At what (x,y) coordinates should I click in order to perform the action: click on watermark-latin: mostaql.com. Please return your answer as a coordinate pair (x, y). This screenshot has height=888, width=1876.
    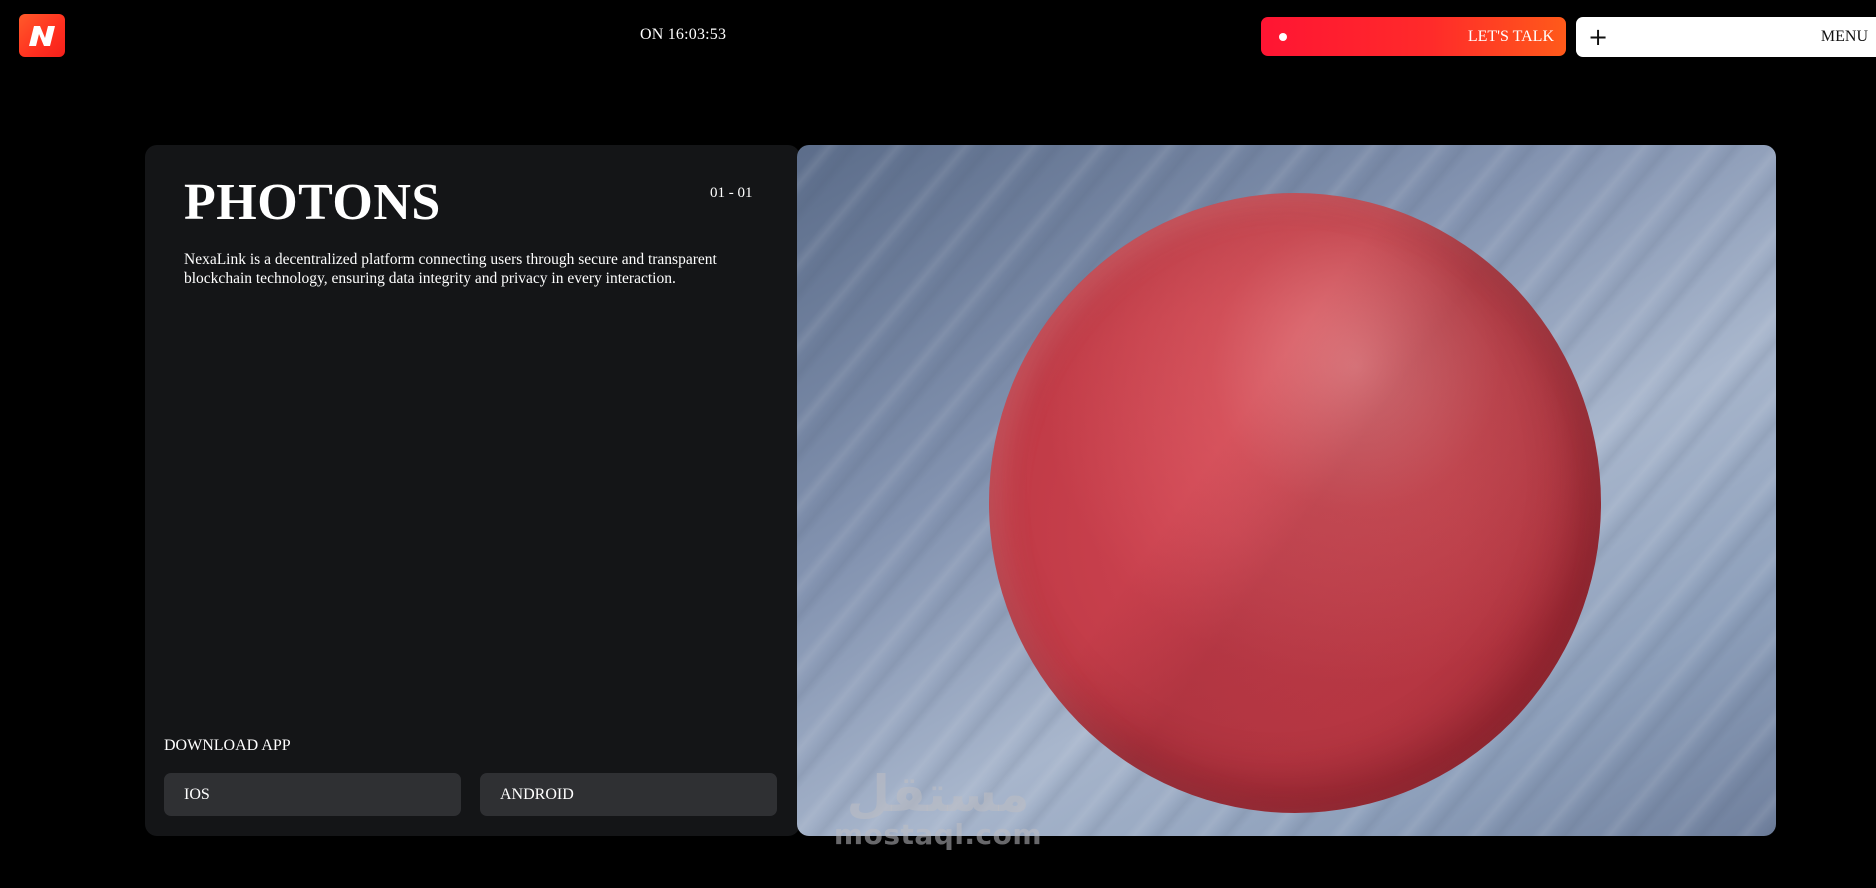
    Looking at the image, I should click on (938, 834).